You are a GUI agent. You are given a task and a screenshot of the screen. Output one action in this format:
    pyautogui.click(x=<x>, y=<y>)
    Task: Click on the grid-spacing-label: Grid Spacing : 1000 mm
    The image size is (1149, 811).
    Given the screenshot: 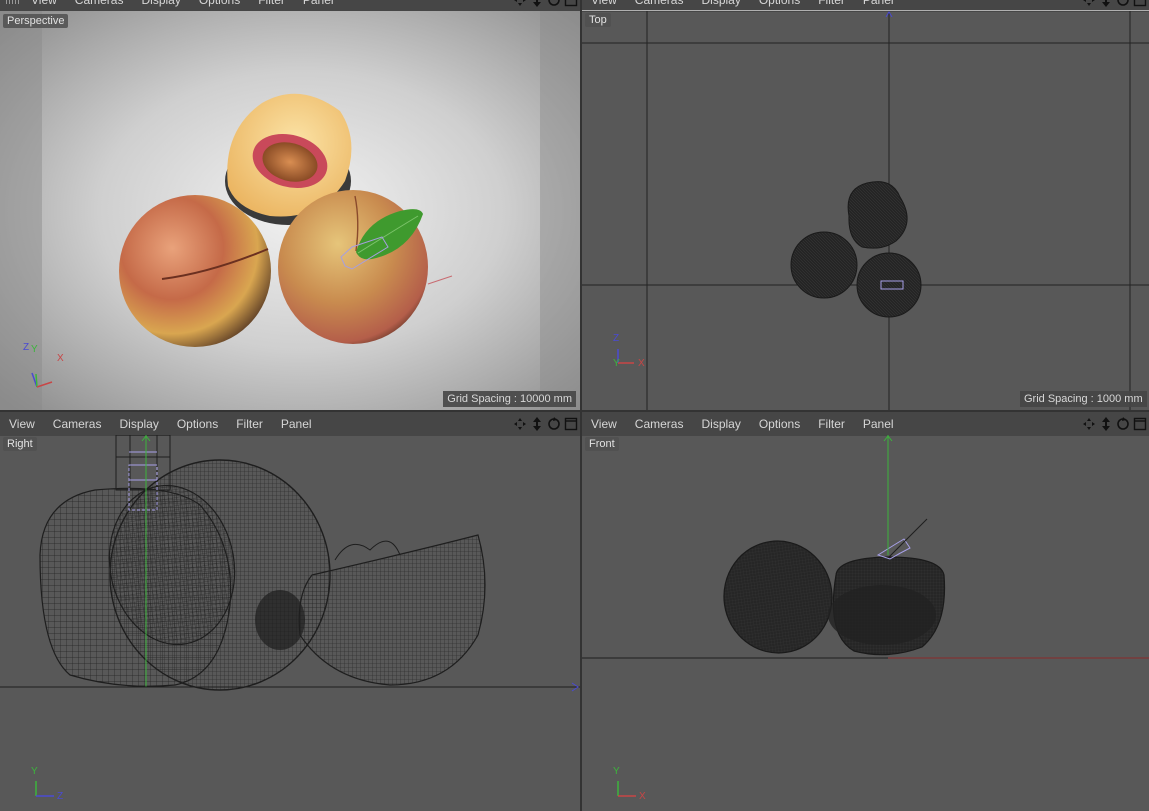 What is the action you would take?
    pyautogui.click(x=1083, y=399)
    